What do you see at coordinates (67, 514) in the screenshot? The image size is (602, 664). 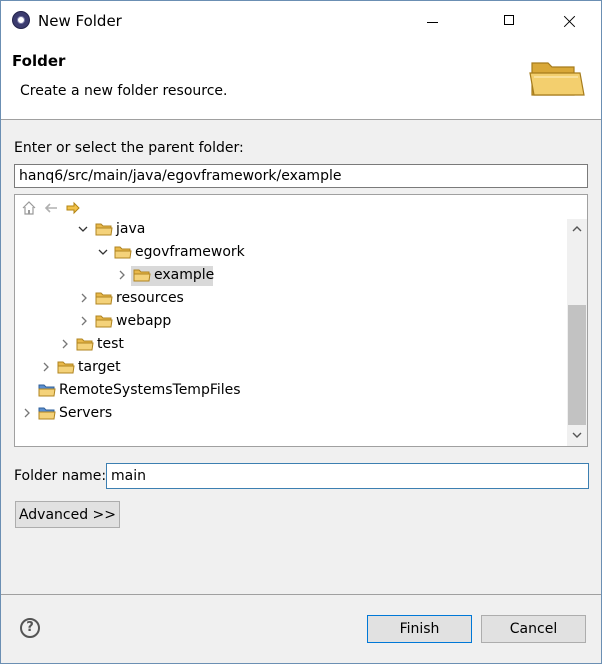 I see `advanced-button: Advanced >>` at bounding box center [67, 514].